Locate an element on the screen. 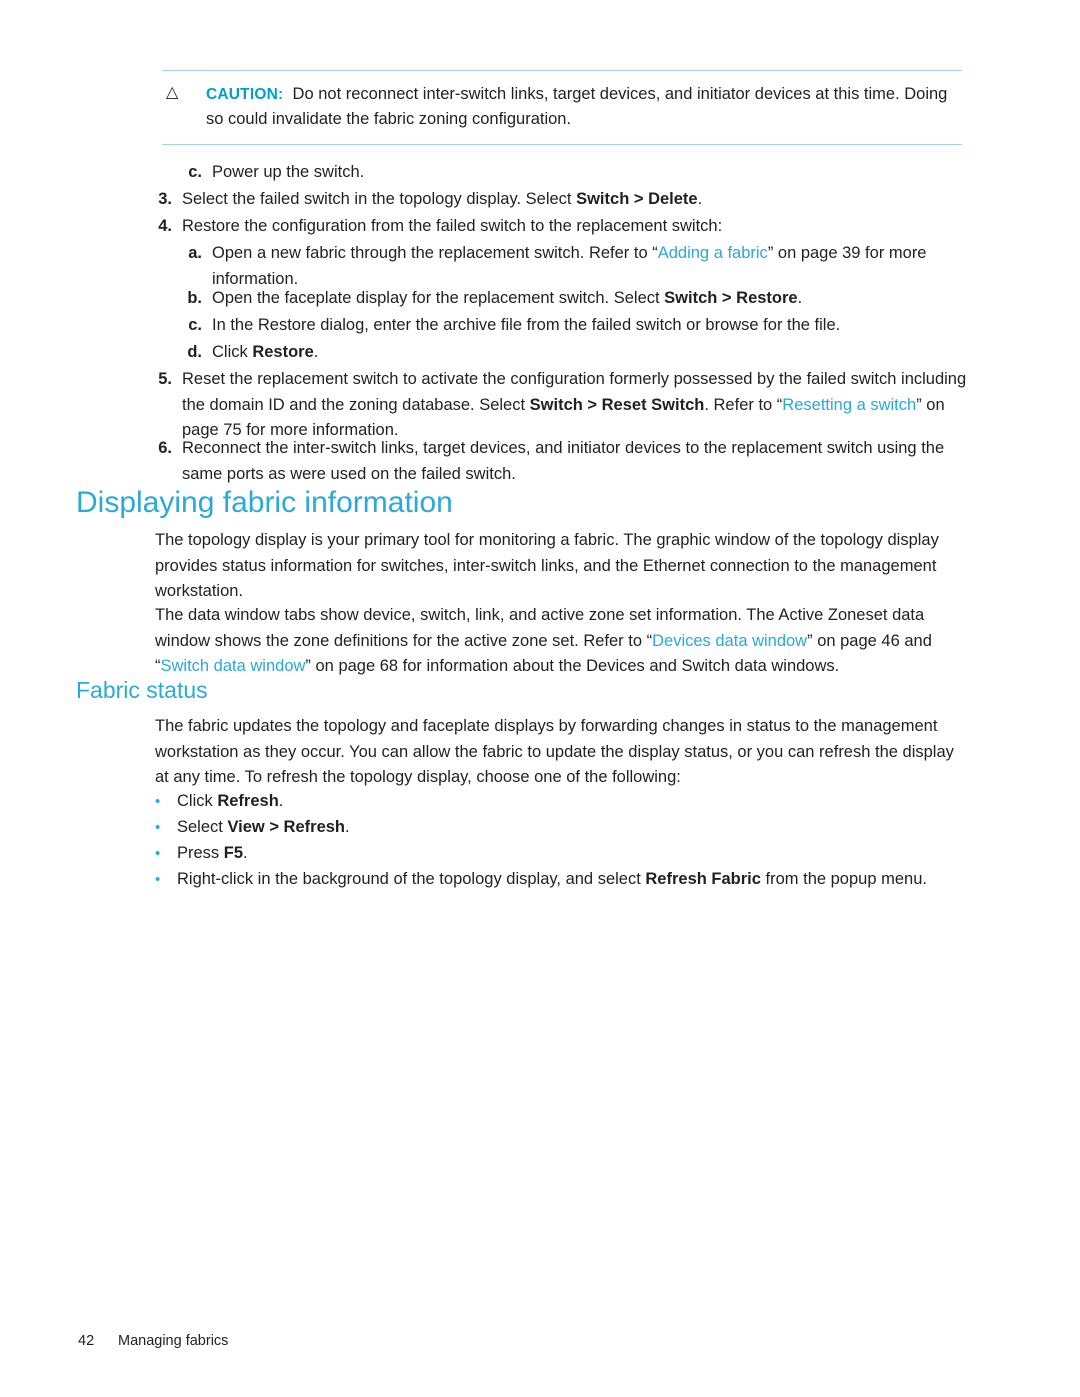  b4-post: from the popup menu. is located at coordinates (843, 879).